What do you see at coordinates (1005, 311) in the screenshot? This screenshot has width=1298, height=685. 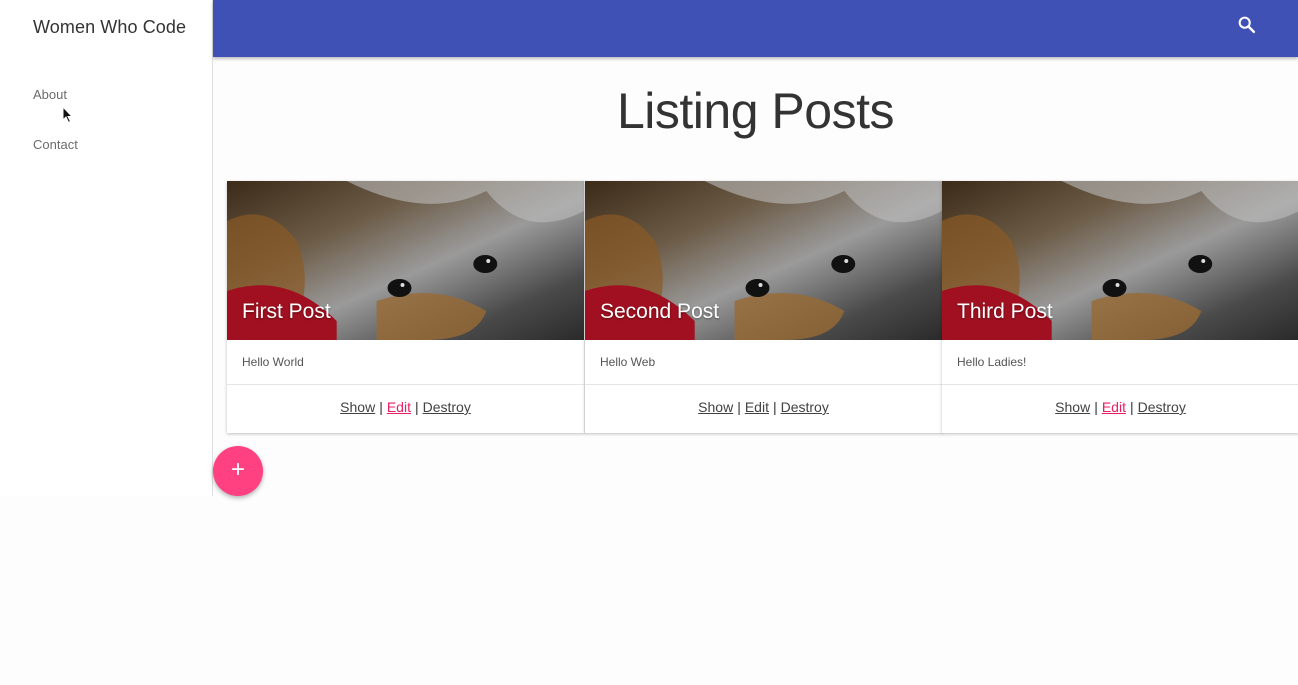 I see `post-title: Third Post` at bounding box center [1005, 311].